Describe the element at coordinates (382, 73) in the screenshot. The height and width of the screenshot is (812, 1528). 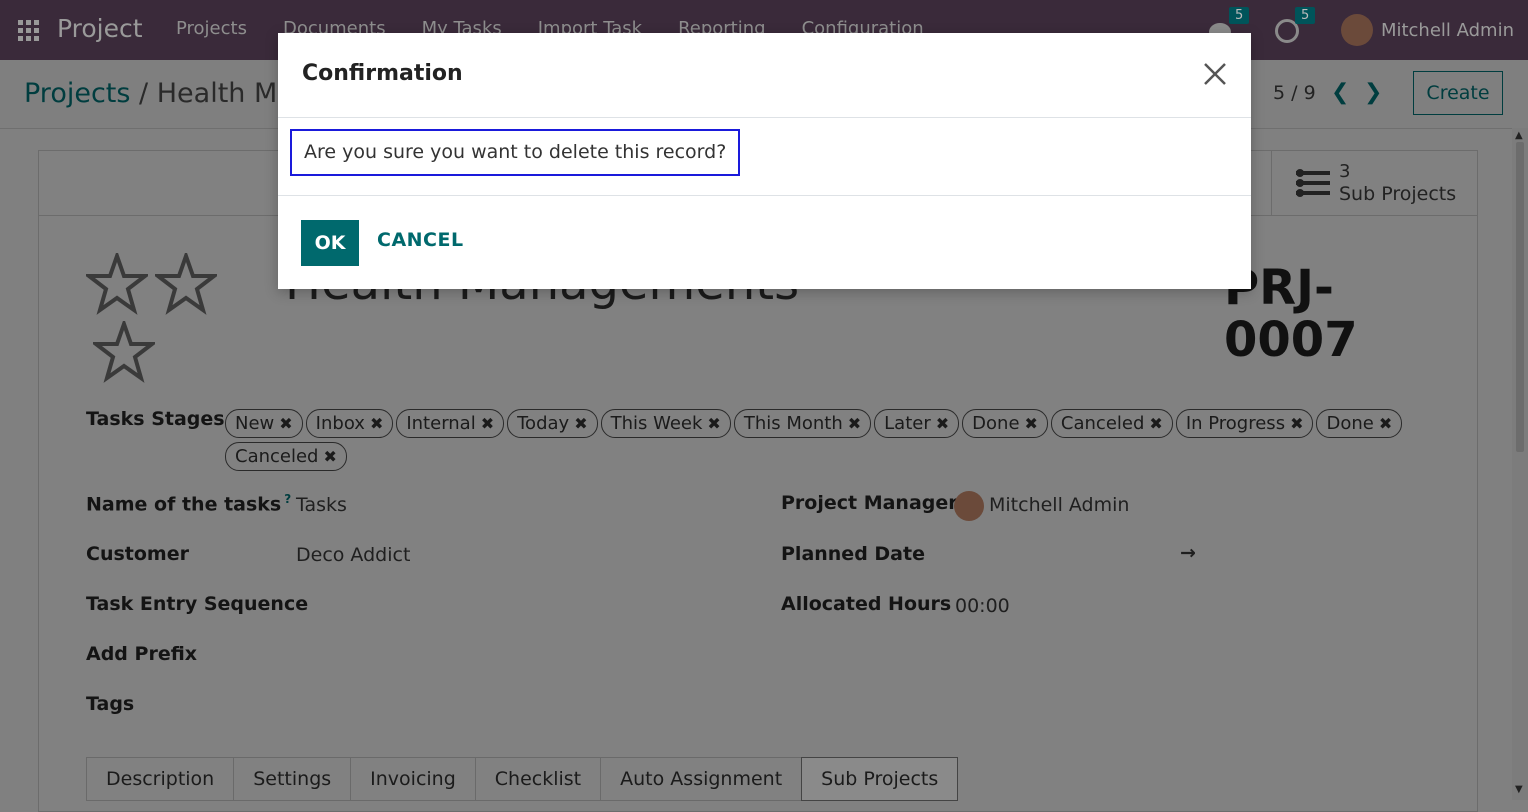
I see `dialog-title: Confirmation` at that location.